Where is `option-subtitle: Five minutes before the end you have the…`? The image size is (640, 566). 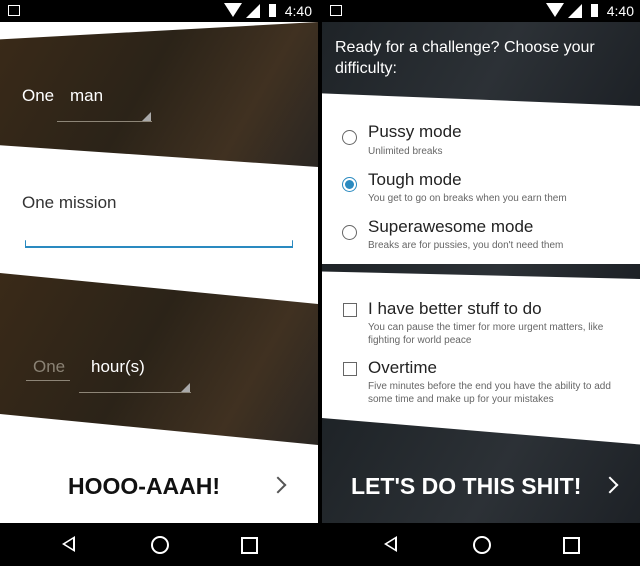 option-subtitle: Five minutes before the end you have the… is located at coordinates (489, 393).